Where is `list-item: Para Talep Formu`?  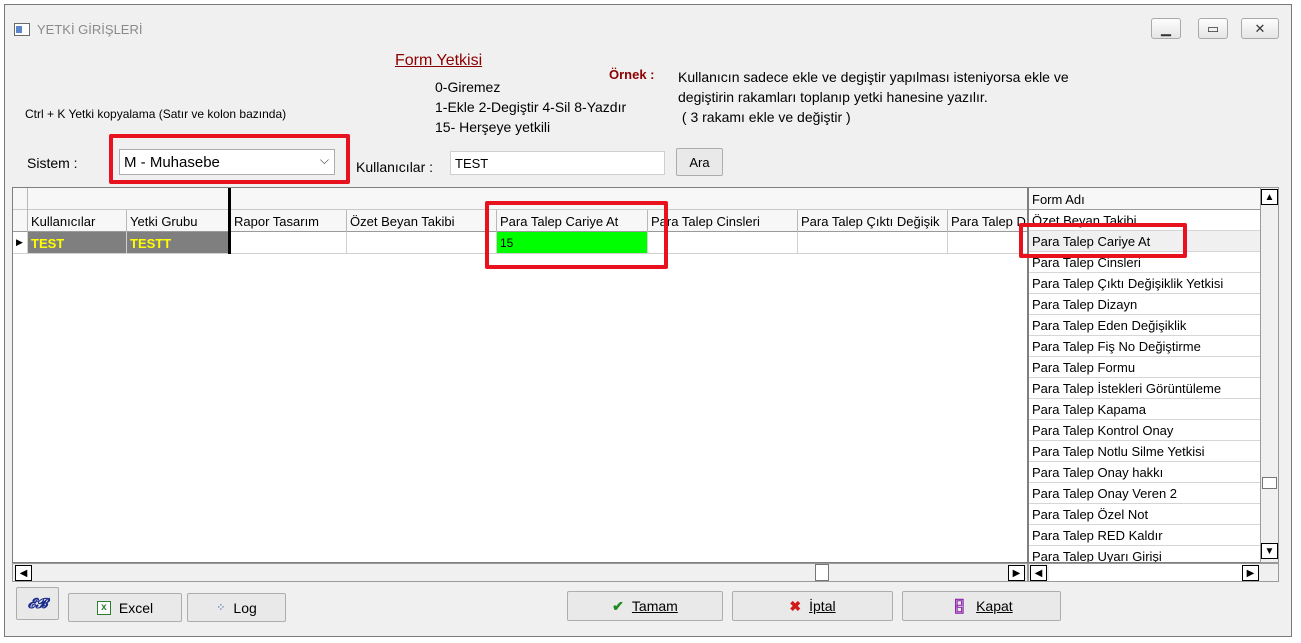 list-item: Para Talep Formu is located at coordinates (1144, 367).